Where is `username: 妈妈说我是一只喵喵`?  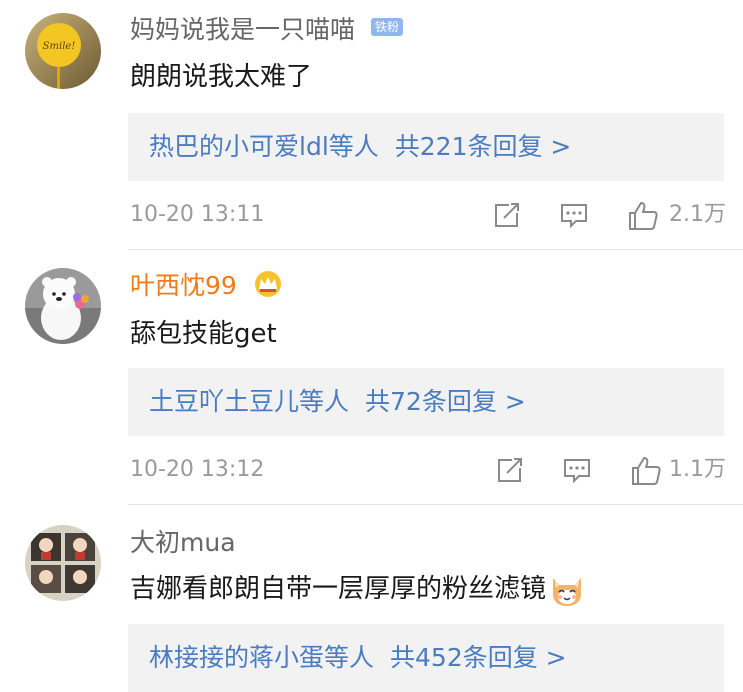
username: 妈妈说我是一只喵喵 is located at coordinates (242, 29).